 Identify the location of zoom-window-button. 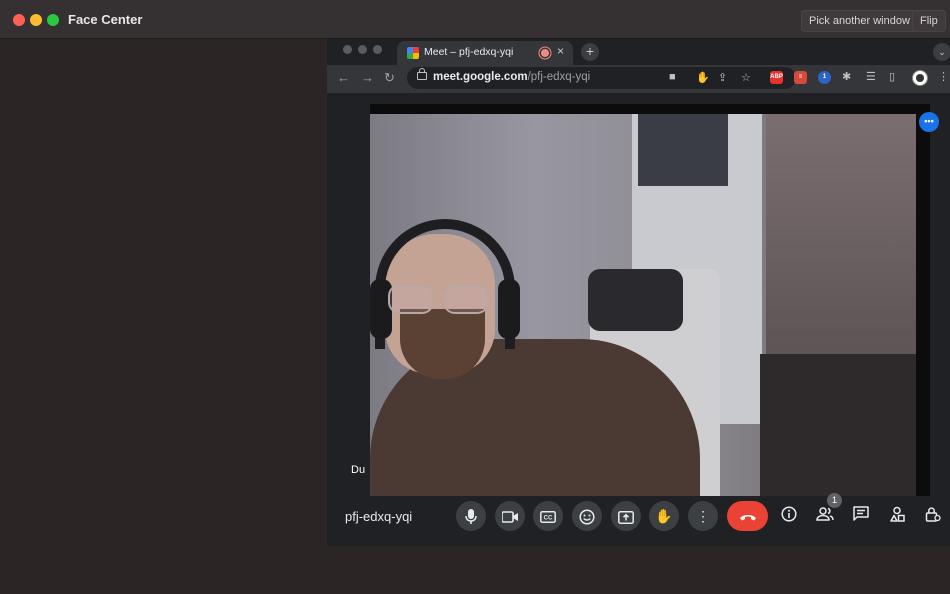
(53, 20).